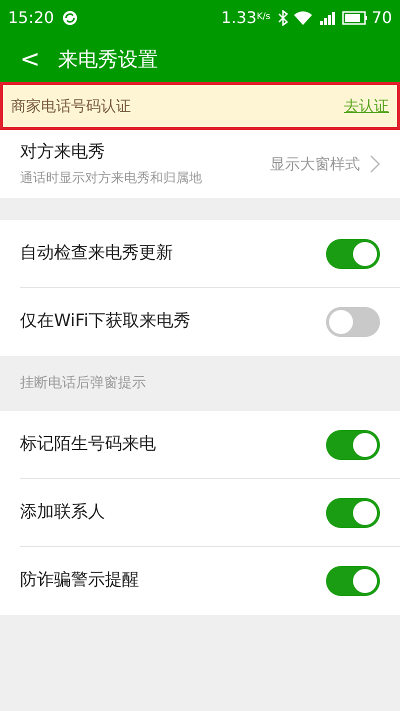  Describe the element at coordinates (108, 59) in the screenshot. I see `page-title: 来电秀设置` at that location.